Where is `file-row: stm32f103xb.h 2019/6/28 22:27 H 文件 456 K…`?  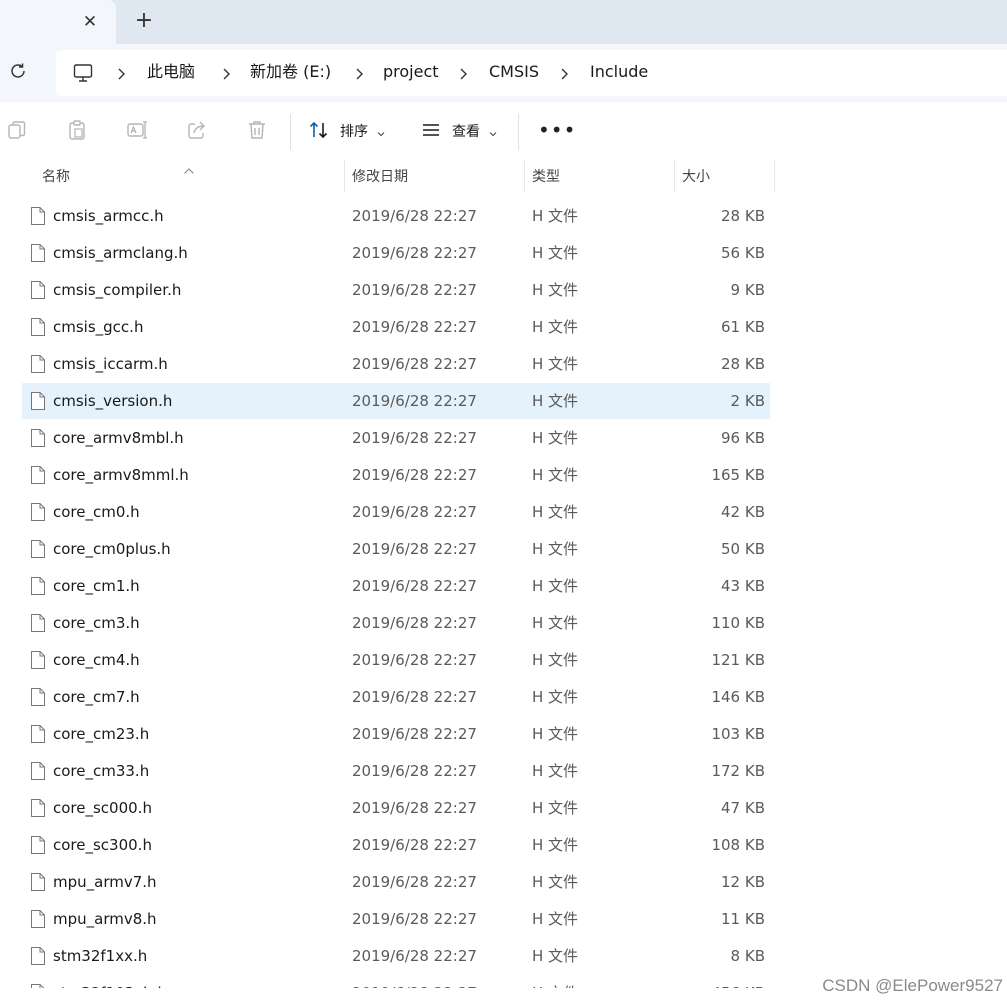 file-row: stm32f103xb.h 2019/6/28 22:27 H 文件 456 K… is located at coordinates (396, 981).